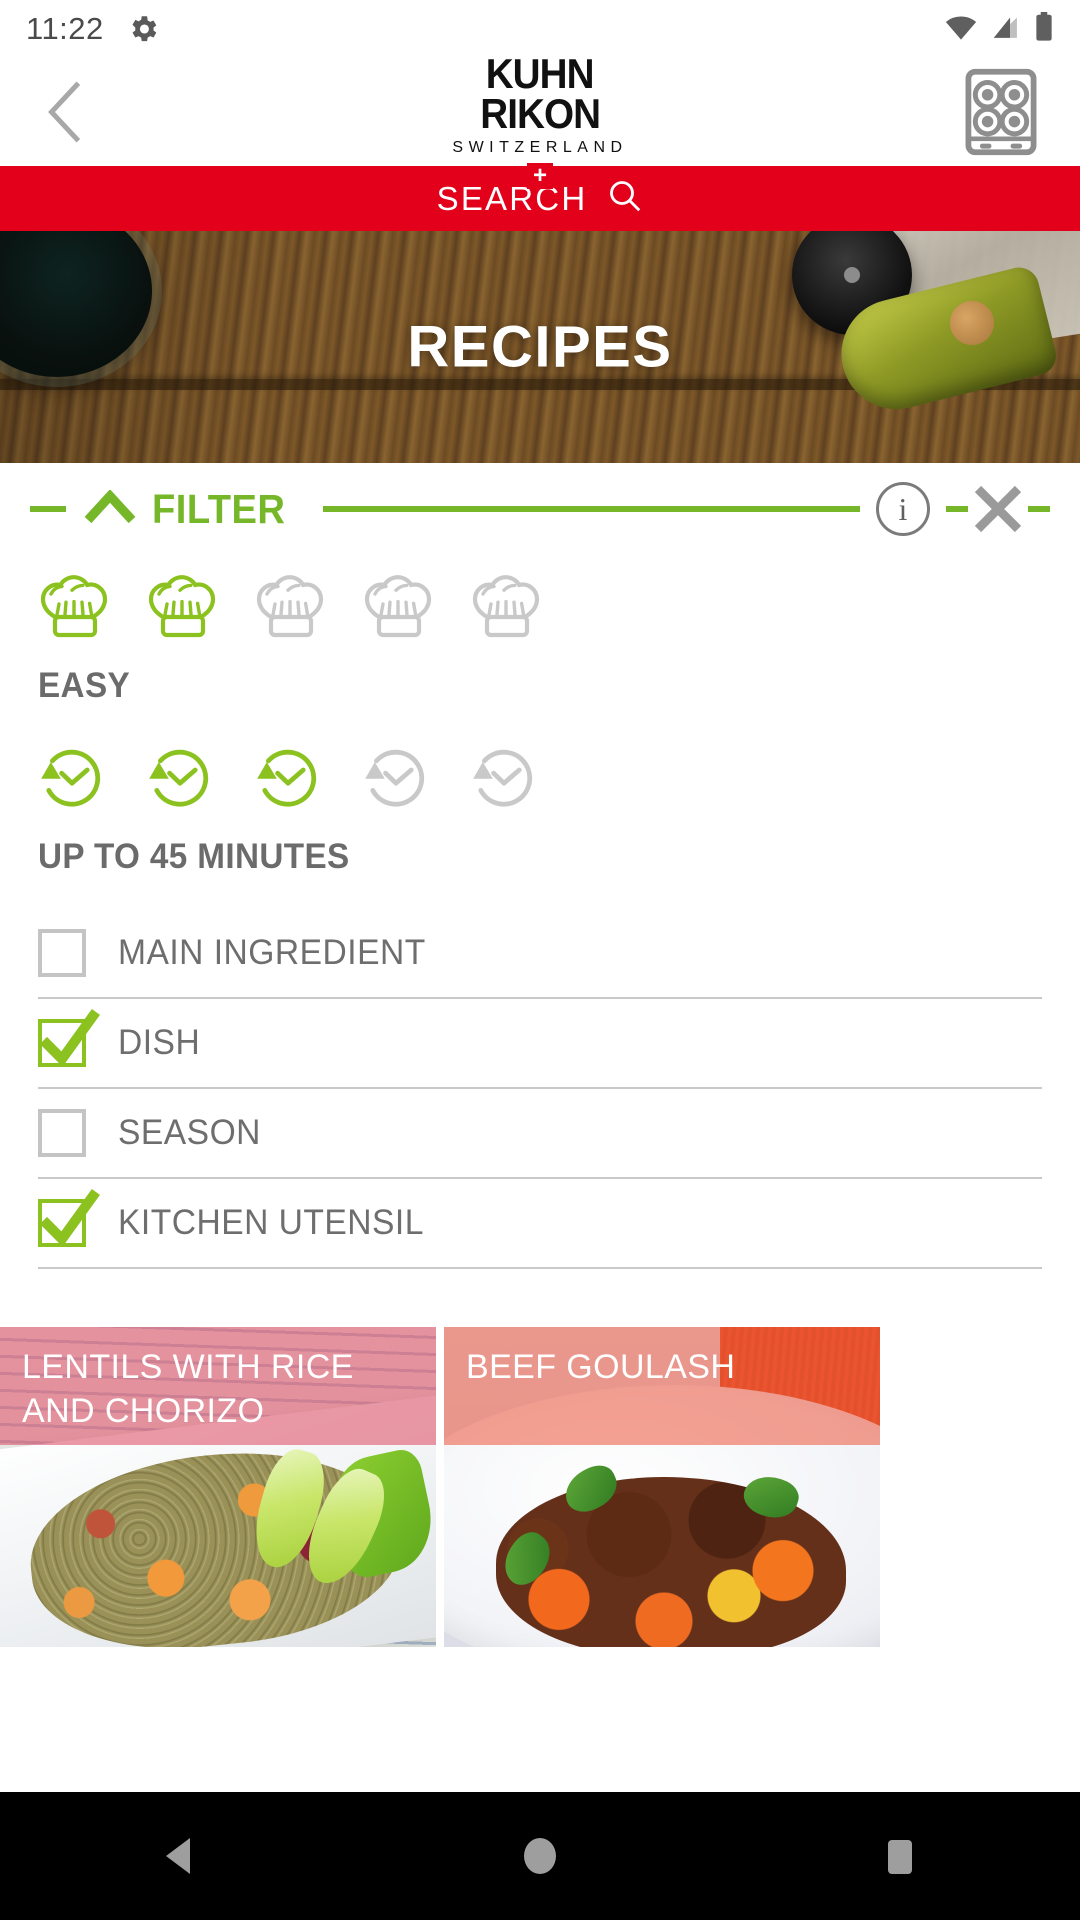 The image size is (1080, 1920). Describe the element at coordinates (188, 1389) in the screenshot. I see `recipe-title: LENTILS WITH RICE AND CHORIZO` at that location.